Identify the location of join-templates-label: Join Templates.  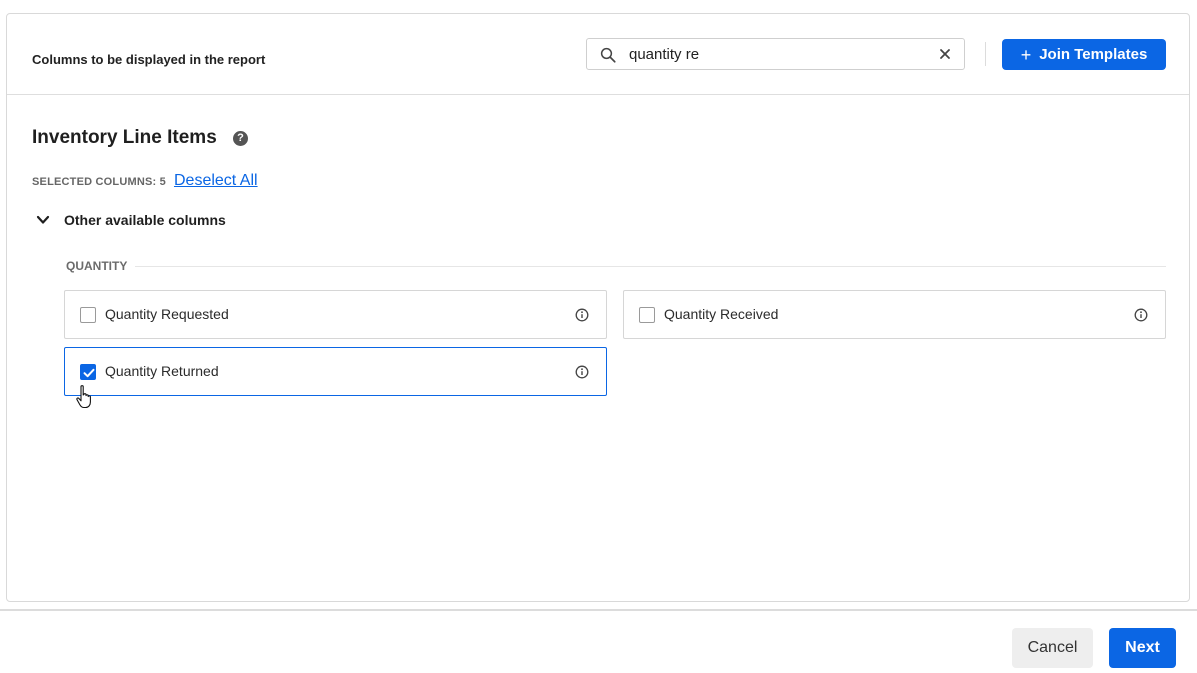
(1093, 54).